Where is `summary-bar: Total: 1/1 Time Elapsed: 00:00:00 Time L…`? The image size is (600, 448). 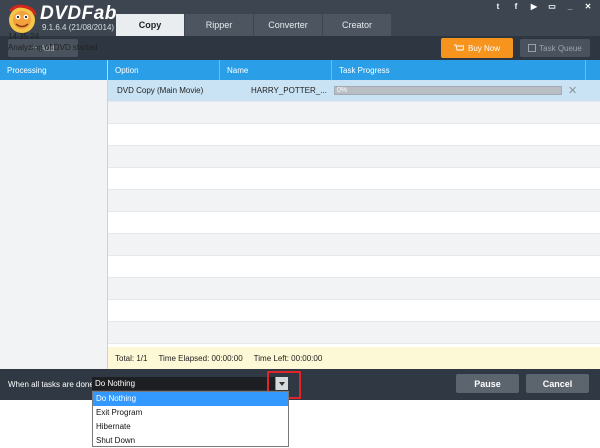
summary-bar: Total: 1/1 Time Elapsed: 00:00:00 Time L… is located at coordinates (354, 358).